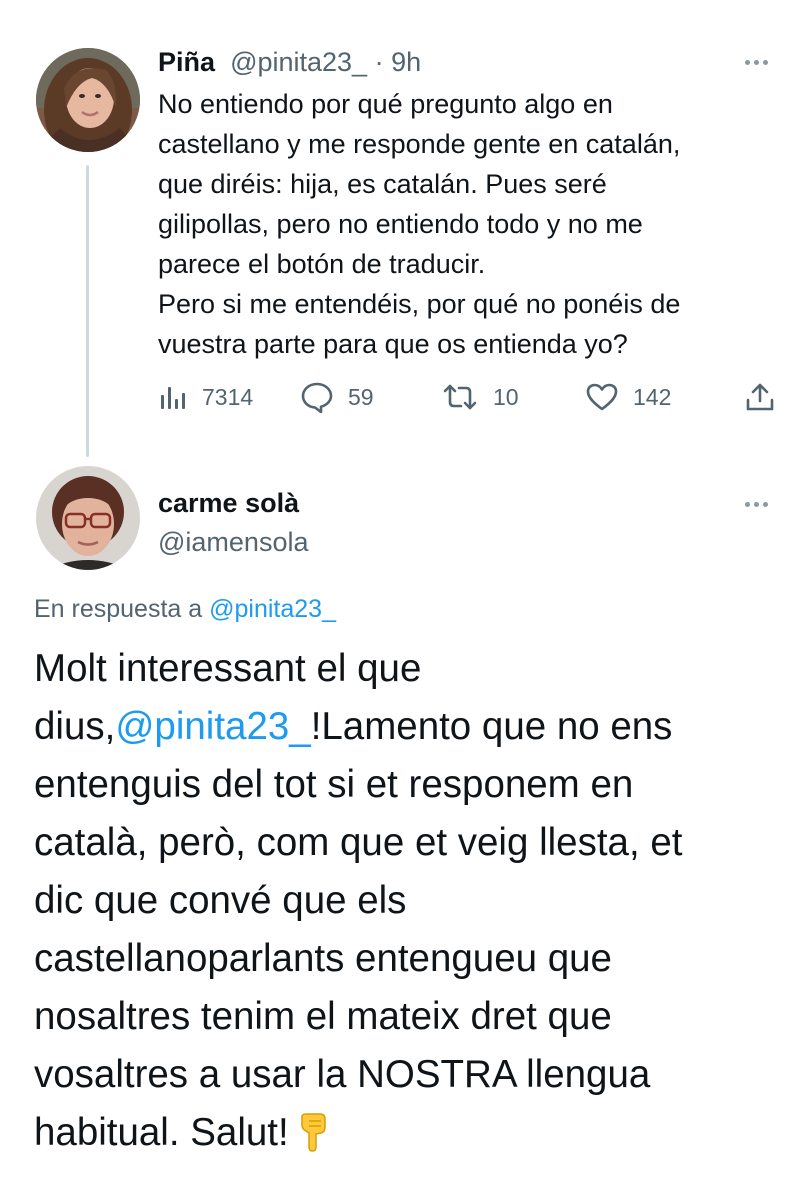 The image size is (811, 1200). I want to click on share-button, so click(760, 397).